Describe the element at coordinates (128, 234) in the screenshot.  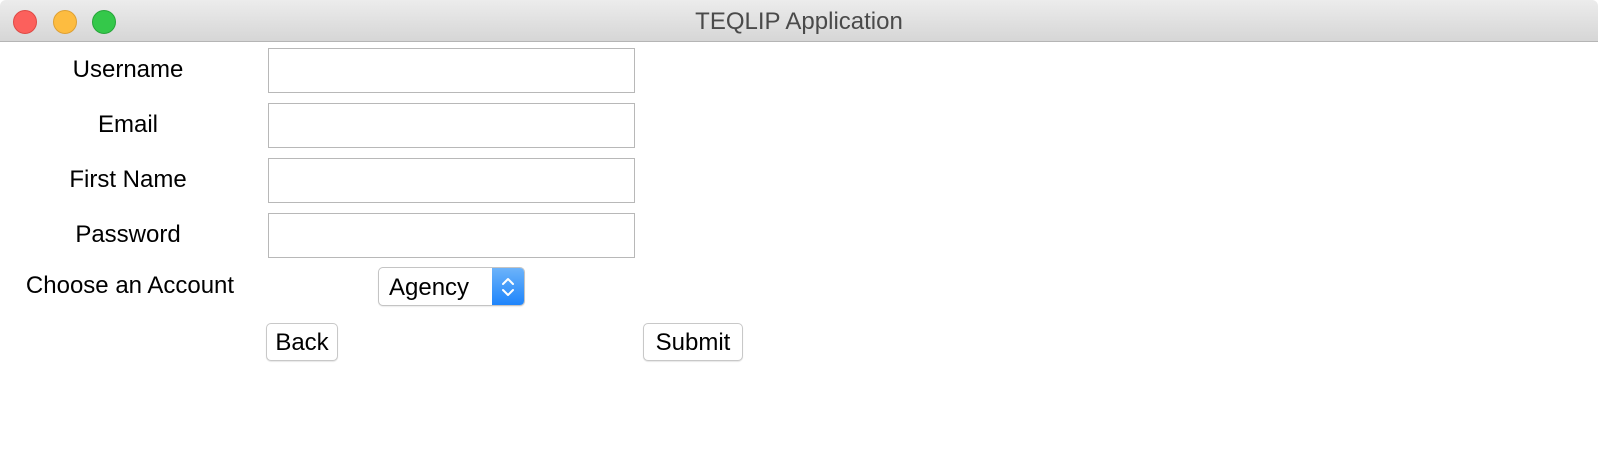
I see `password-label: Password` at that location.